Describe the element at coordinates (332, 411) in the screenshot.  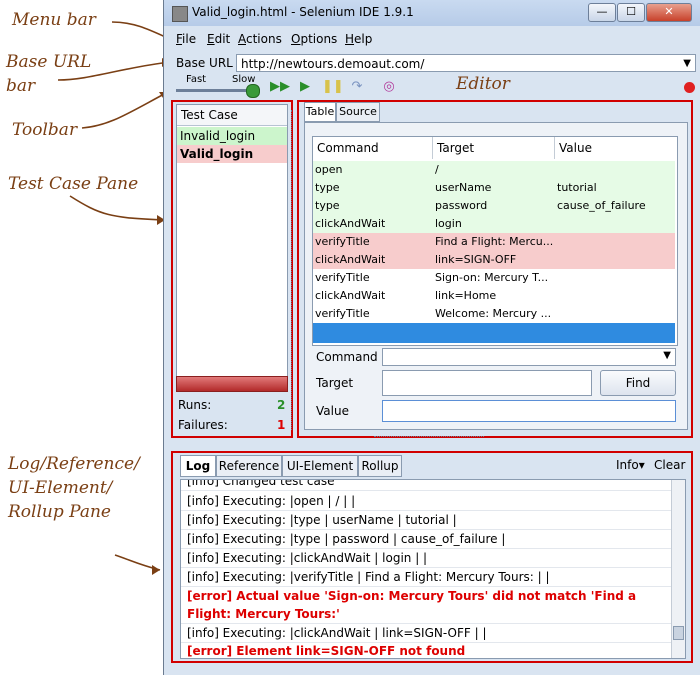
I see `value-label: Value` at that location.